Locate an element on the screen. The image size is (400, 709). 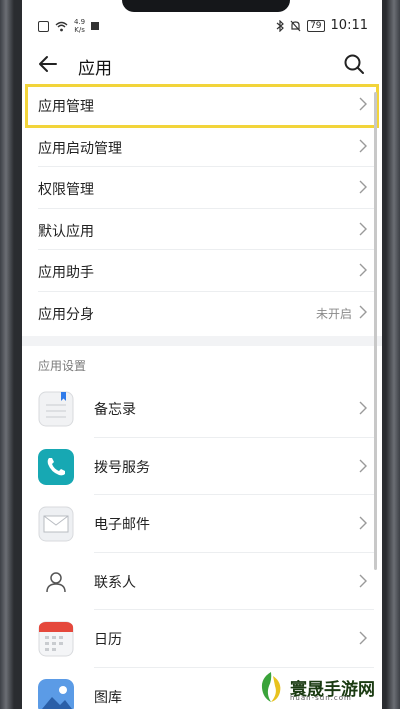
status-bar: 4.9 K/s 79 10:11 is located at coordinates (202, 27).